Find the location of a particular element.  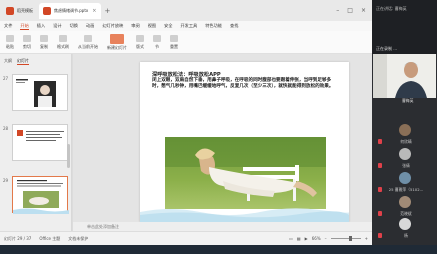

ribbon-label: 节 is located at coordinates (157, 46).